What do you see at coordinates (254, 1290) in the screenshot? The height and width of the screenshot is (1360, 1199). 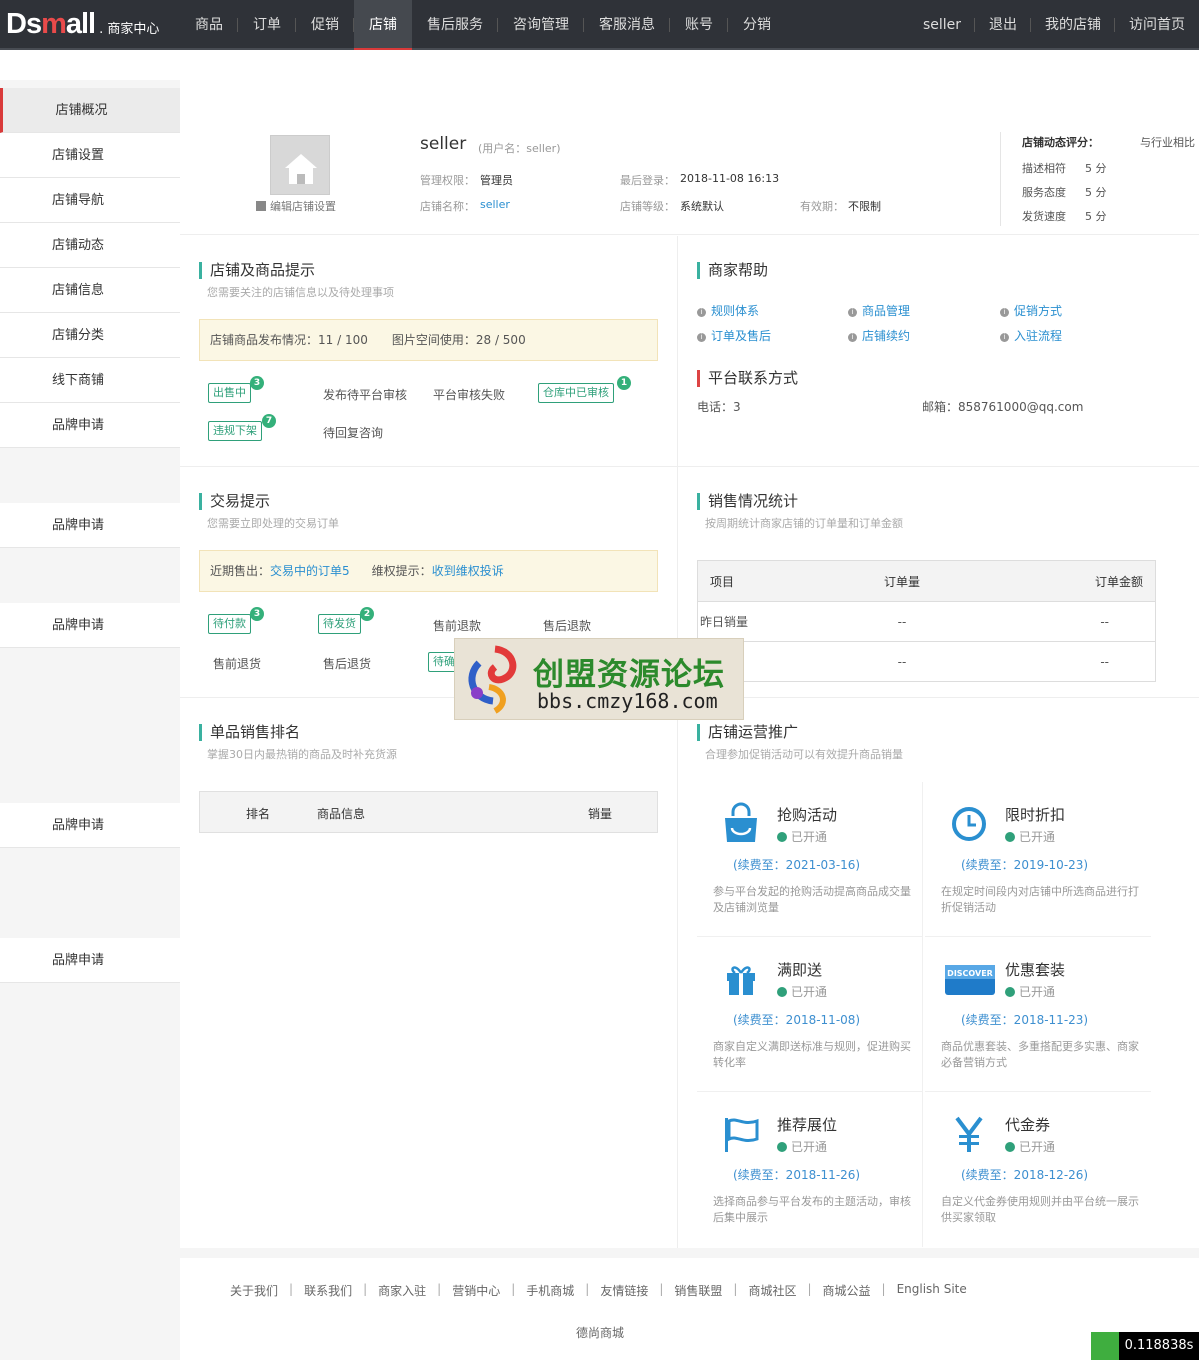 I see `footer-link: 关于我们` at bounding box center [254, 1290].